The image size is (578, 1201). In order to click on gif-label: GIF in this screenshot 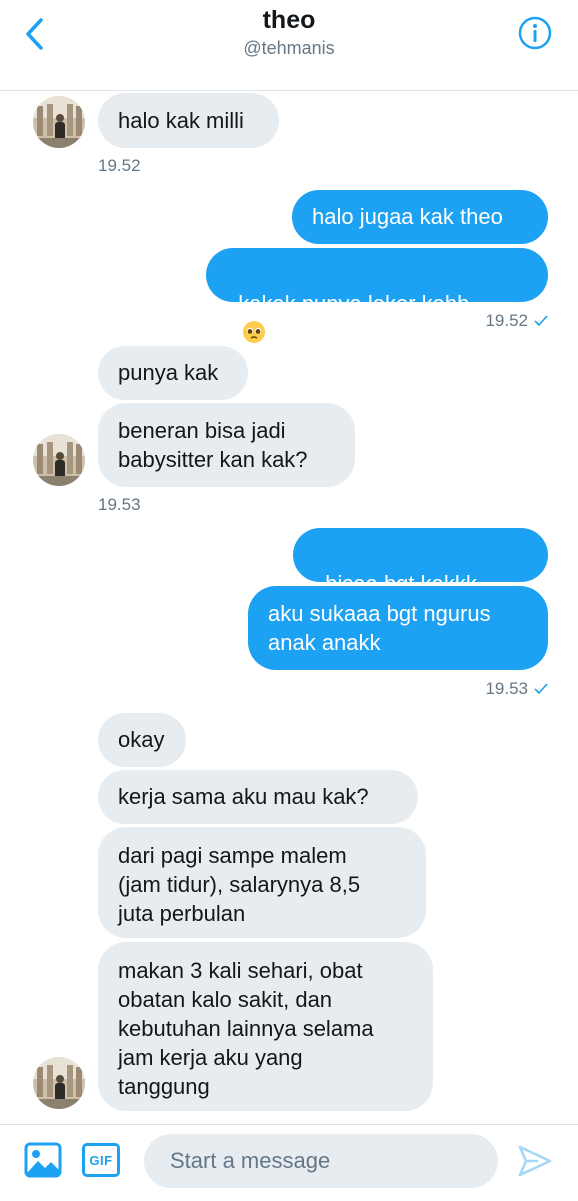, I will do `click(101, 1160)`.